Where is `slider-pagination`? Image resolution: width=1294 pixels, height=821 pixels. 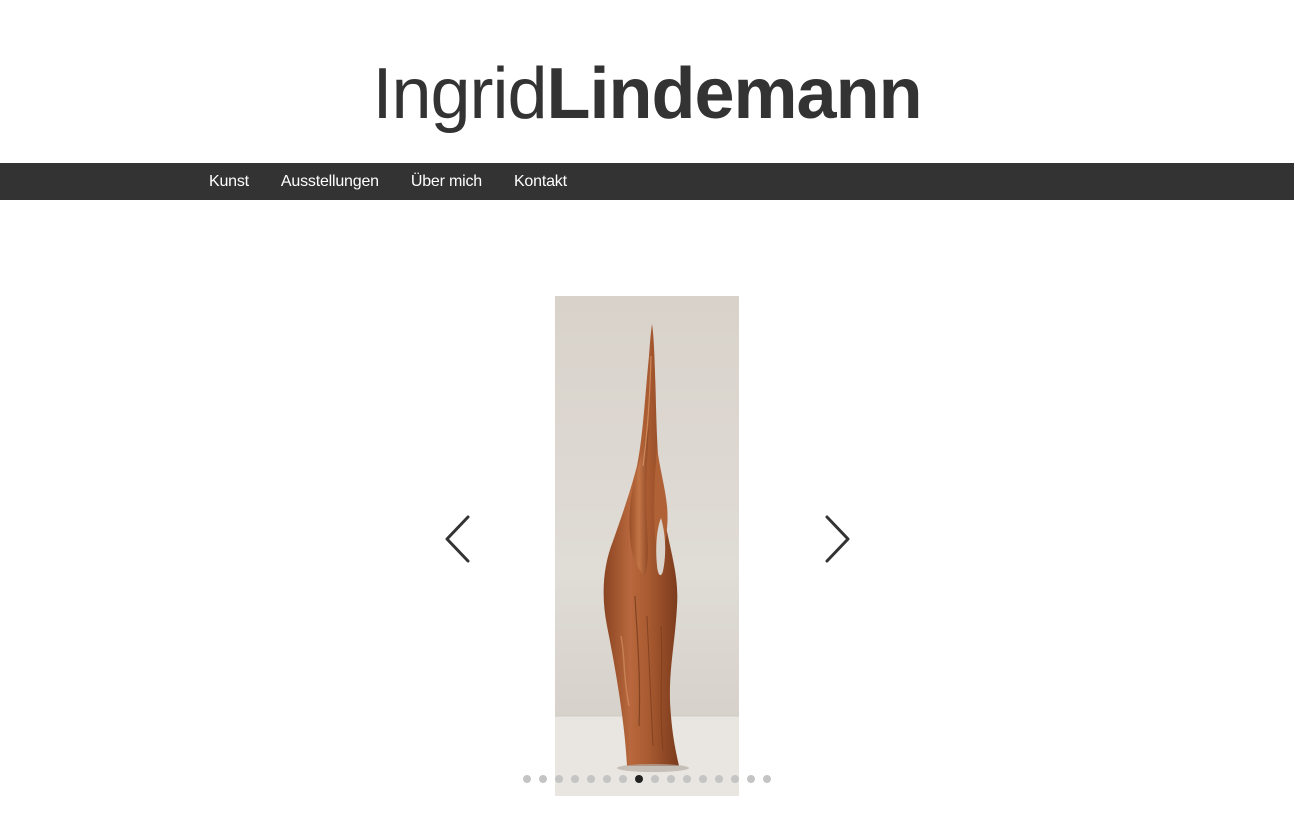
slider-pagination is located at coordinates (647, 780).